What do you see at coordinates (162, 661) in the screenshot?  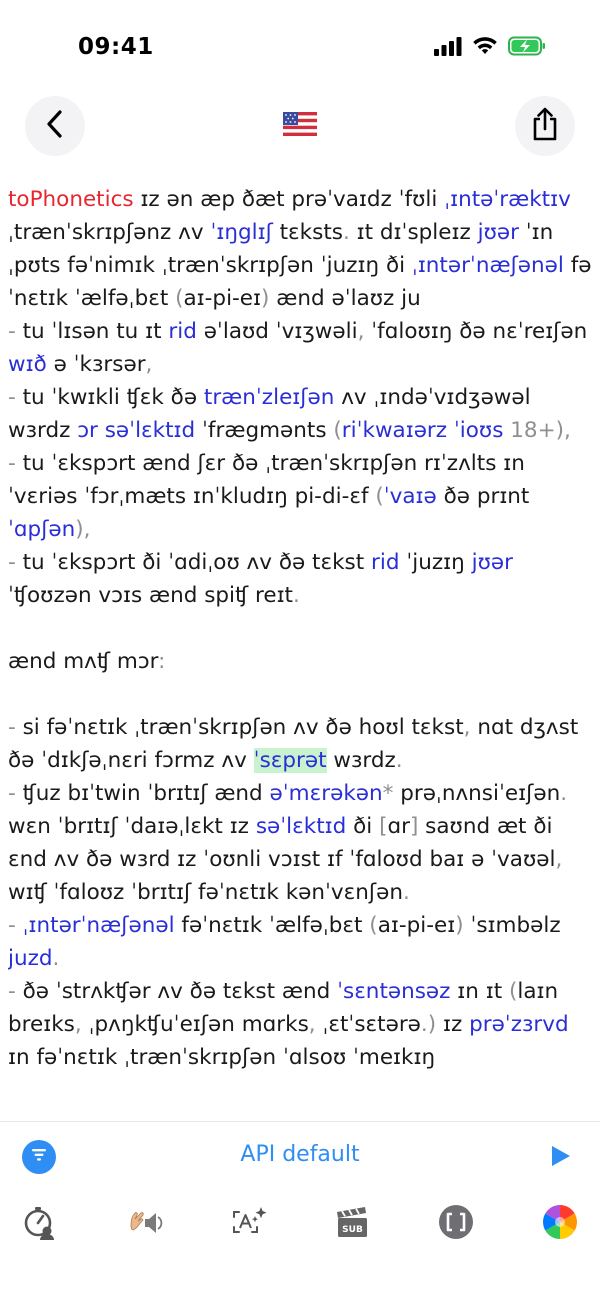 I see `text-segment: :` at bounding box center [162, 661].